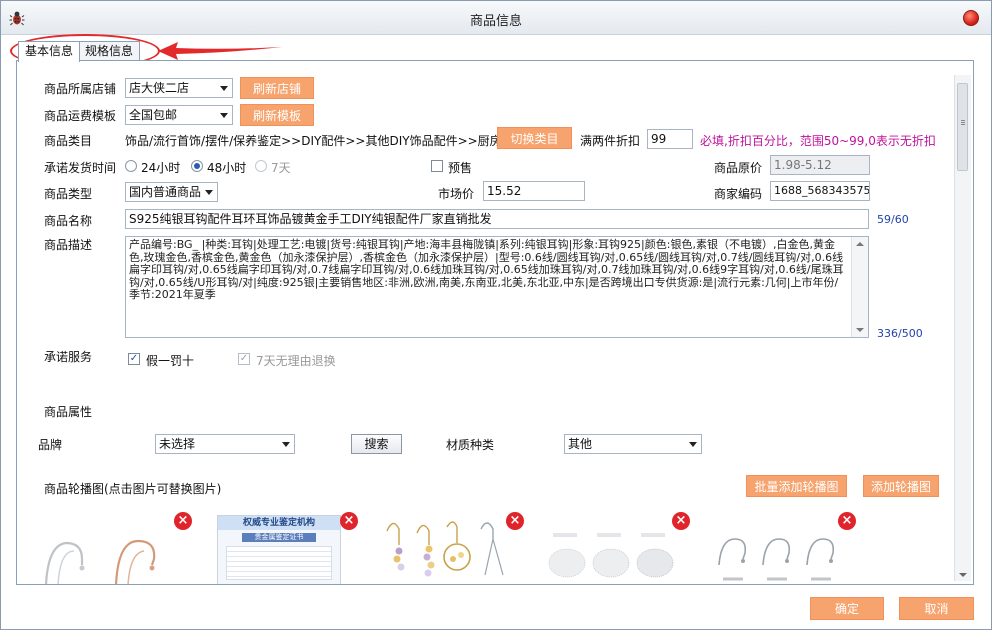 The height and width of the screenshot is (630, 992). What do you see at coordinates (277, 115) in the screenshot?
I see `refresh-template-button: 刷新模板` at bounding box center [277, 115].